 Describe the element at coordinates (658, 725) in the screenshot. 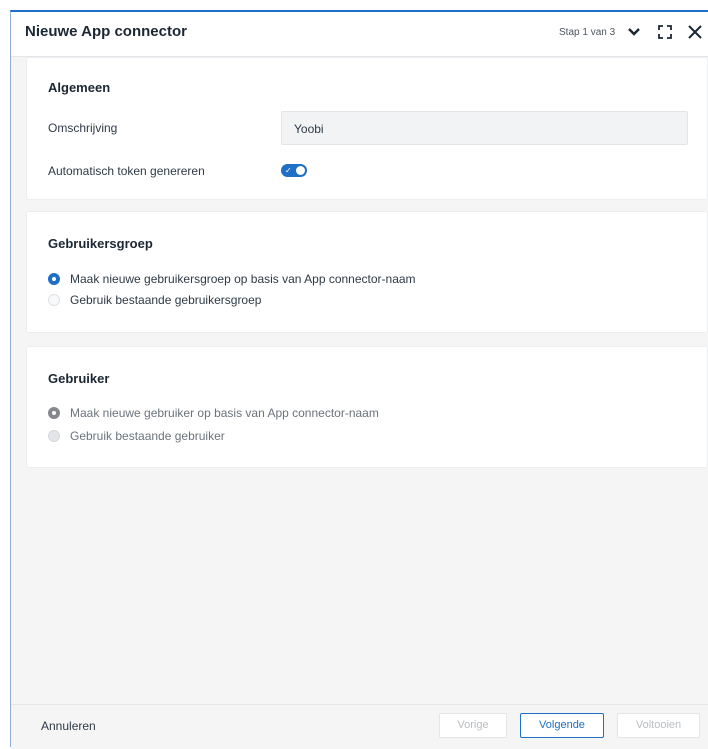

I see `finish-button: Voltooien` at that location.